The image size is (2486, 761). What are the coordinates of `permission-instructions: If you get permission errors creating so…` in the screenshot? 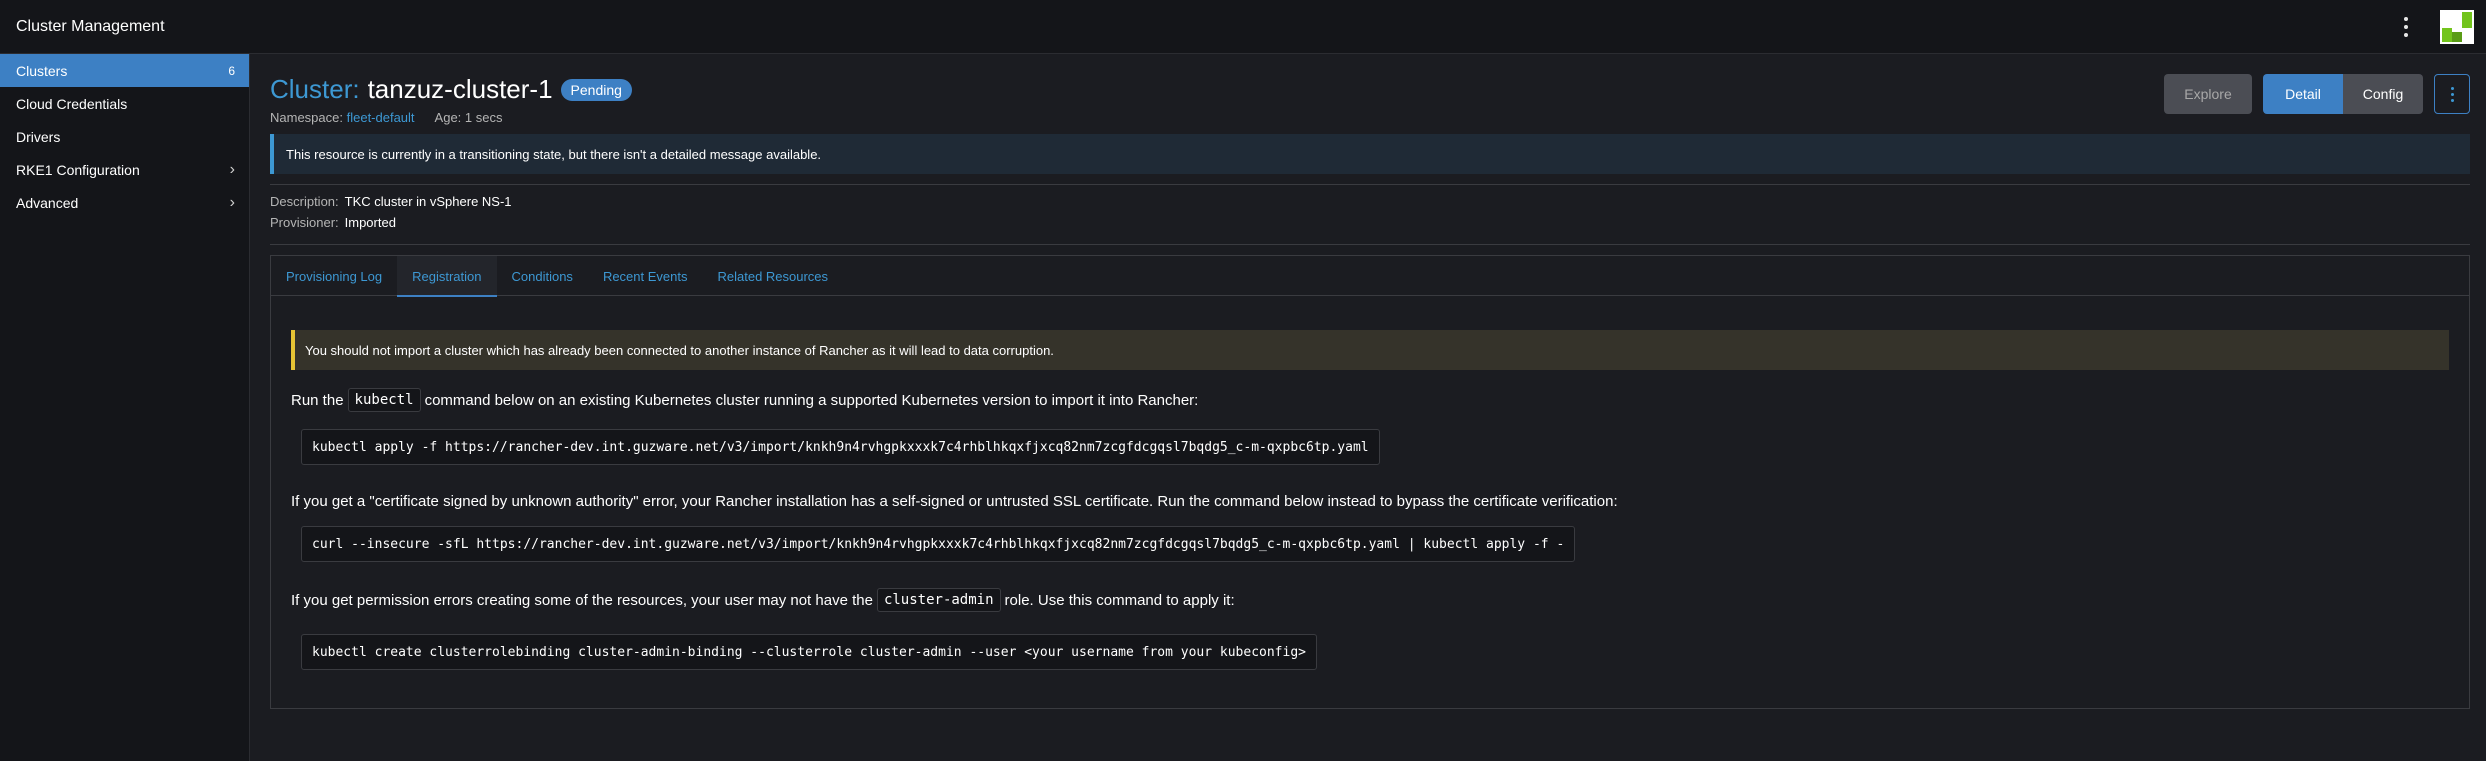 It's located at (763, 600).